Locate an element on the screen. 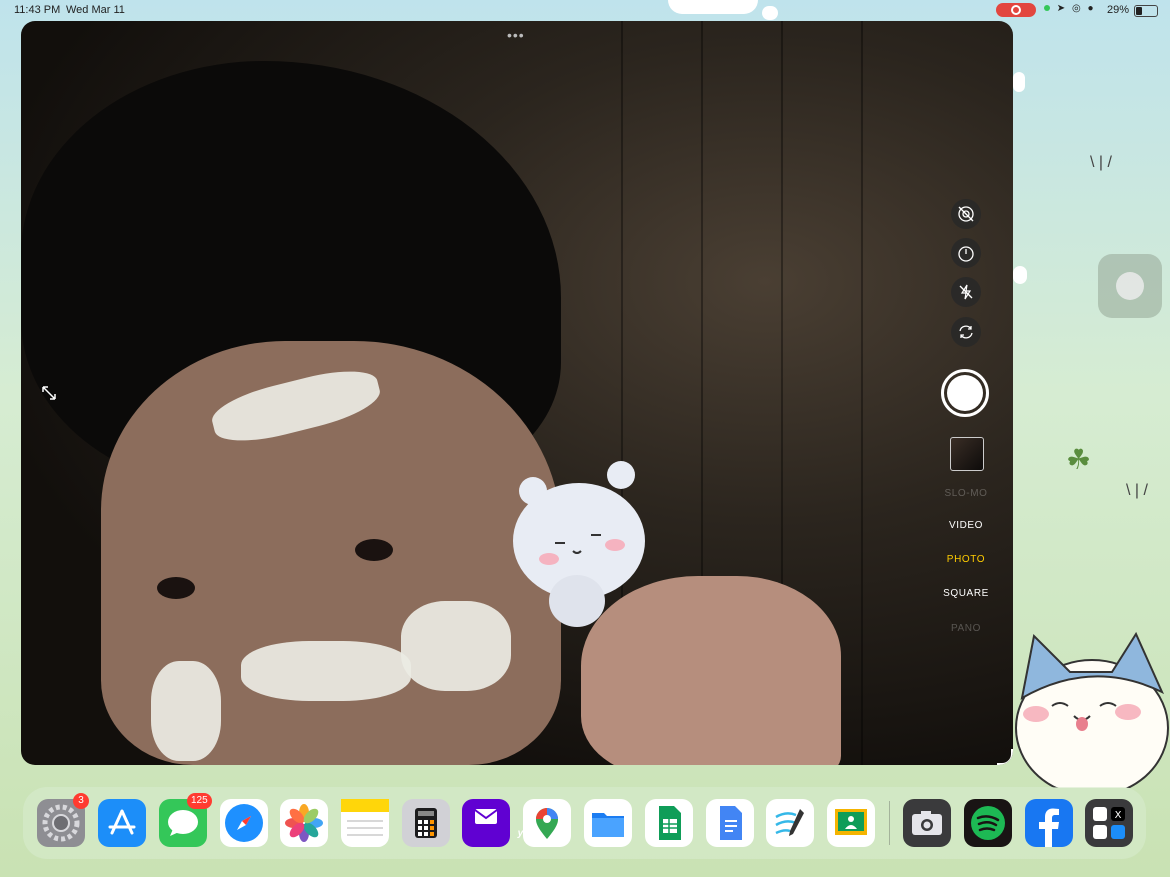  last-photo-thumbnail is located at coordinates (967, 454).